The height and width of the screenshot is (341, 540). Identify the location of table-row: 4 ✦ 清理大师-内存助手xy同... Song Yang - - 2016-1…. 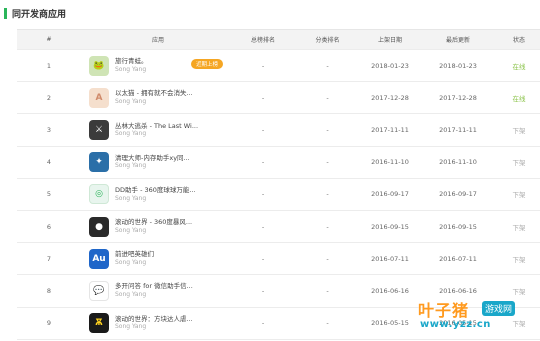
(278, 163).